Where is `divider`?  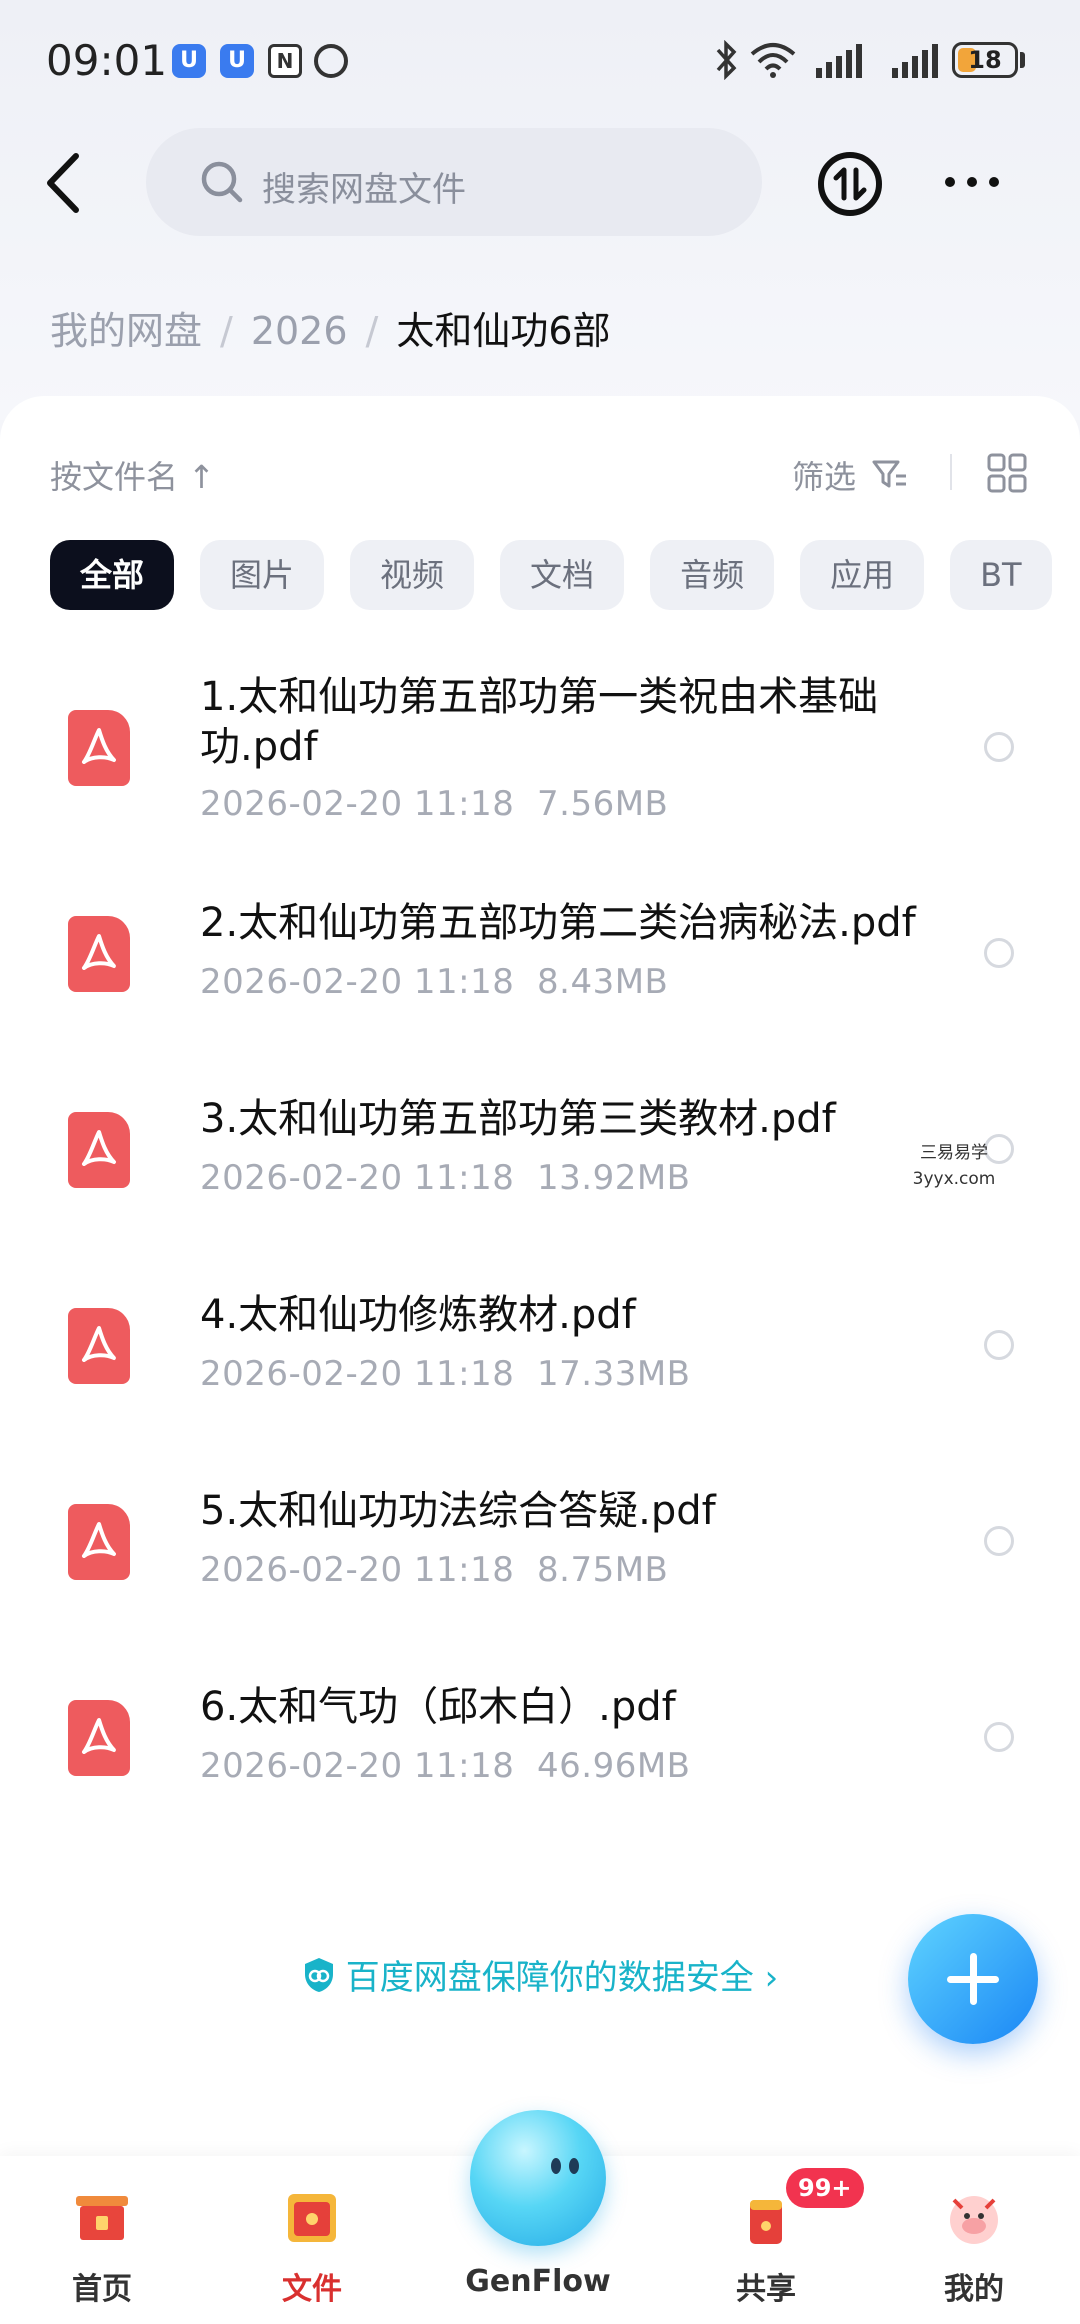 divider is located at coordinates (951, 472).